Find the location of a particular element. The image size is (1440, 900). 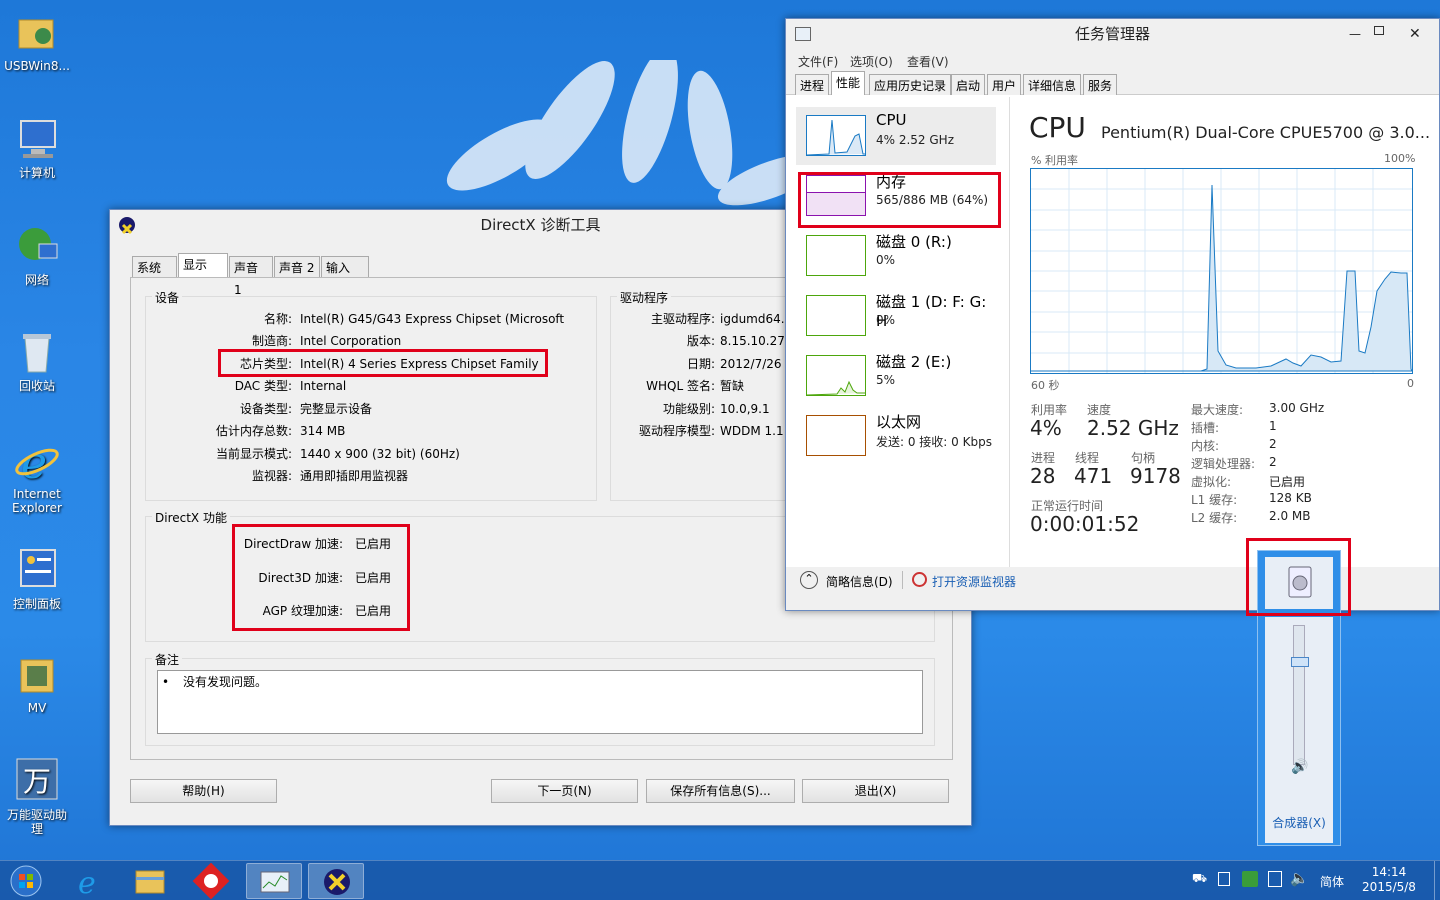

tab-system: 系统 is located at coordinates (154, 267).